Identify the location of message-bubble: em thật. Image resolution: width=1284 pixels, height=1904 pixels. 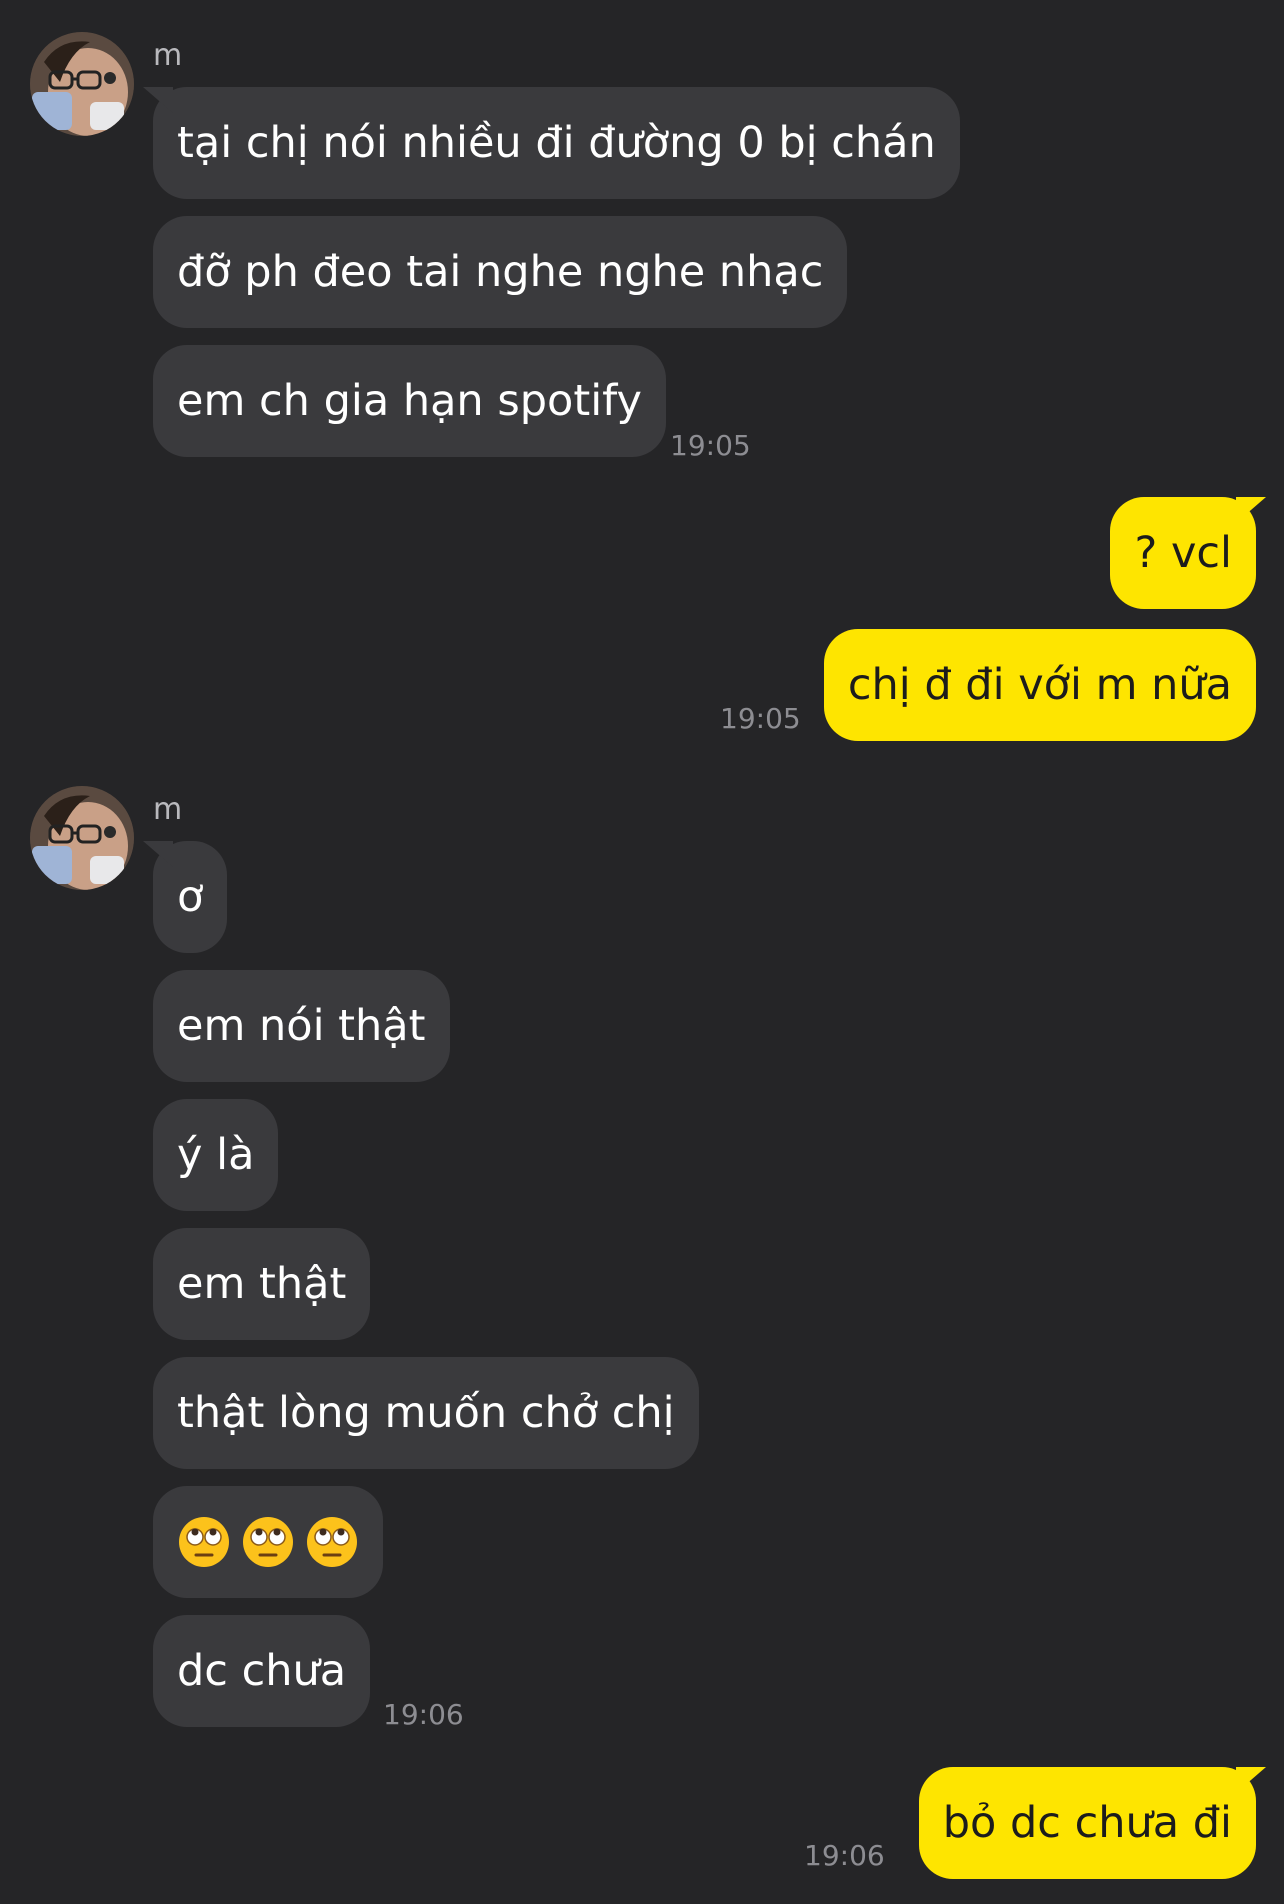
(262, 1284).